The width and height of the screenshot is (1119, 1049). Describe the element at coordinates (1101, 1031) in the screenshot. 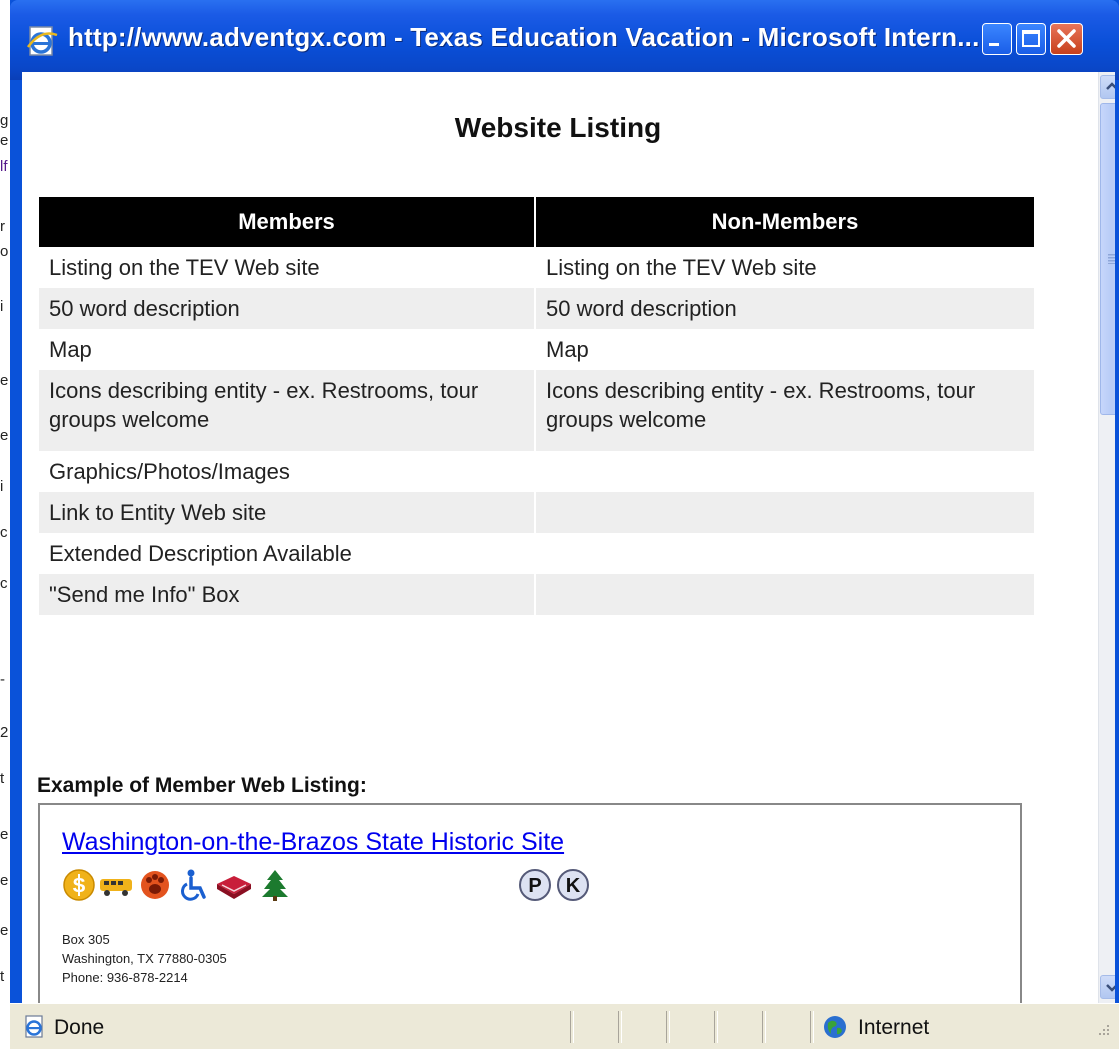

I see `resize-grip-icon` at that location.